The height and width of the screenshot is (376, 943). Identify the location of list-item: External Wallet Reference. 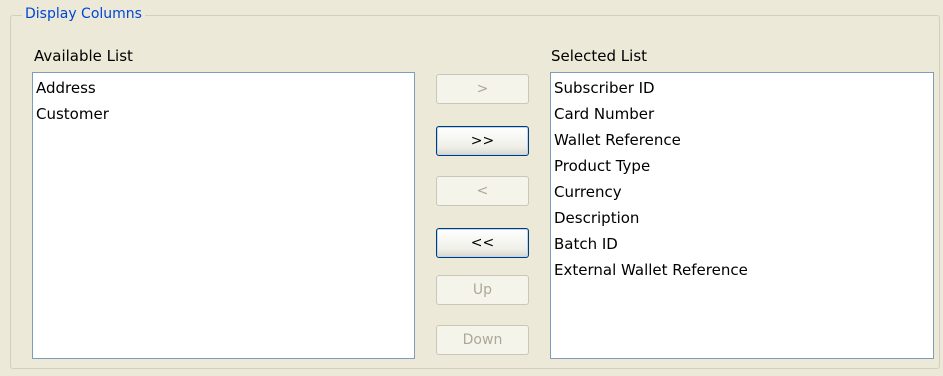
(742, 270).